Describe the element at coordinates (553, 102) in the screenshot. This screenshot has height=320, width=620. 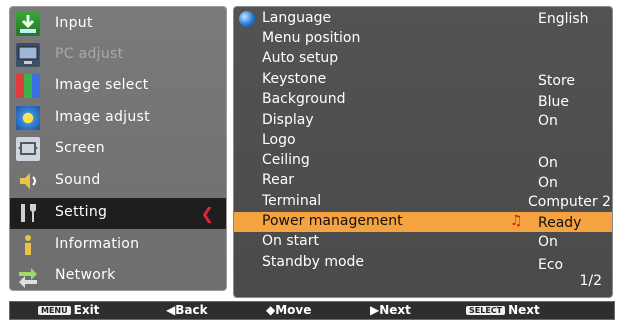
I see `setting-value: Blue` at that location.